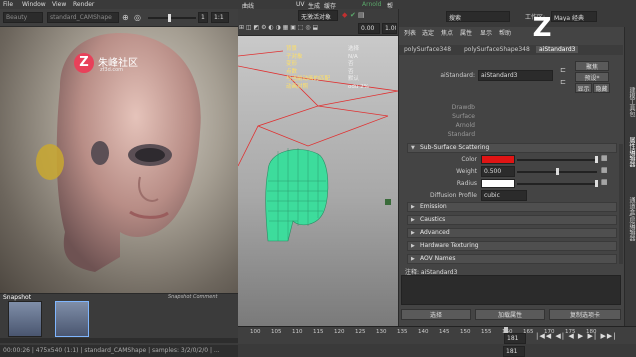  I want to click on hud-value: 选择, so click(354, 49).